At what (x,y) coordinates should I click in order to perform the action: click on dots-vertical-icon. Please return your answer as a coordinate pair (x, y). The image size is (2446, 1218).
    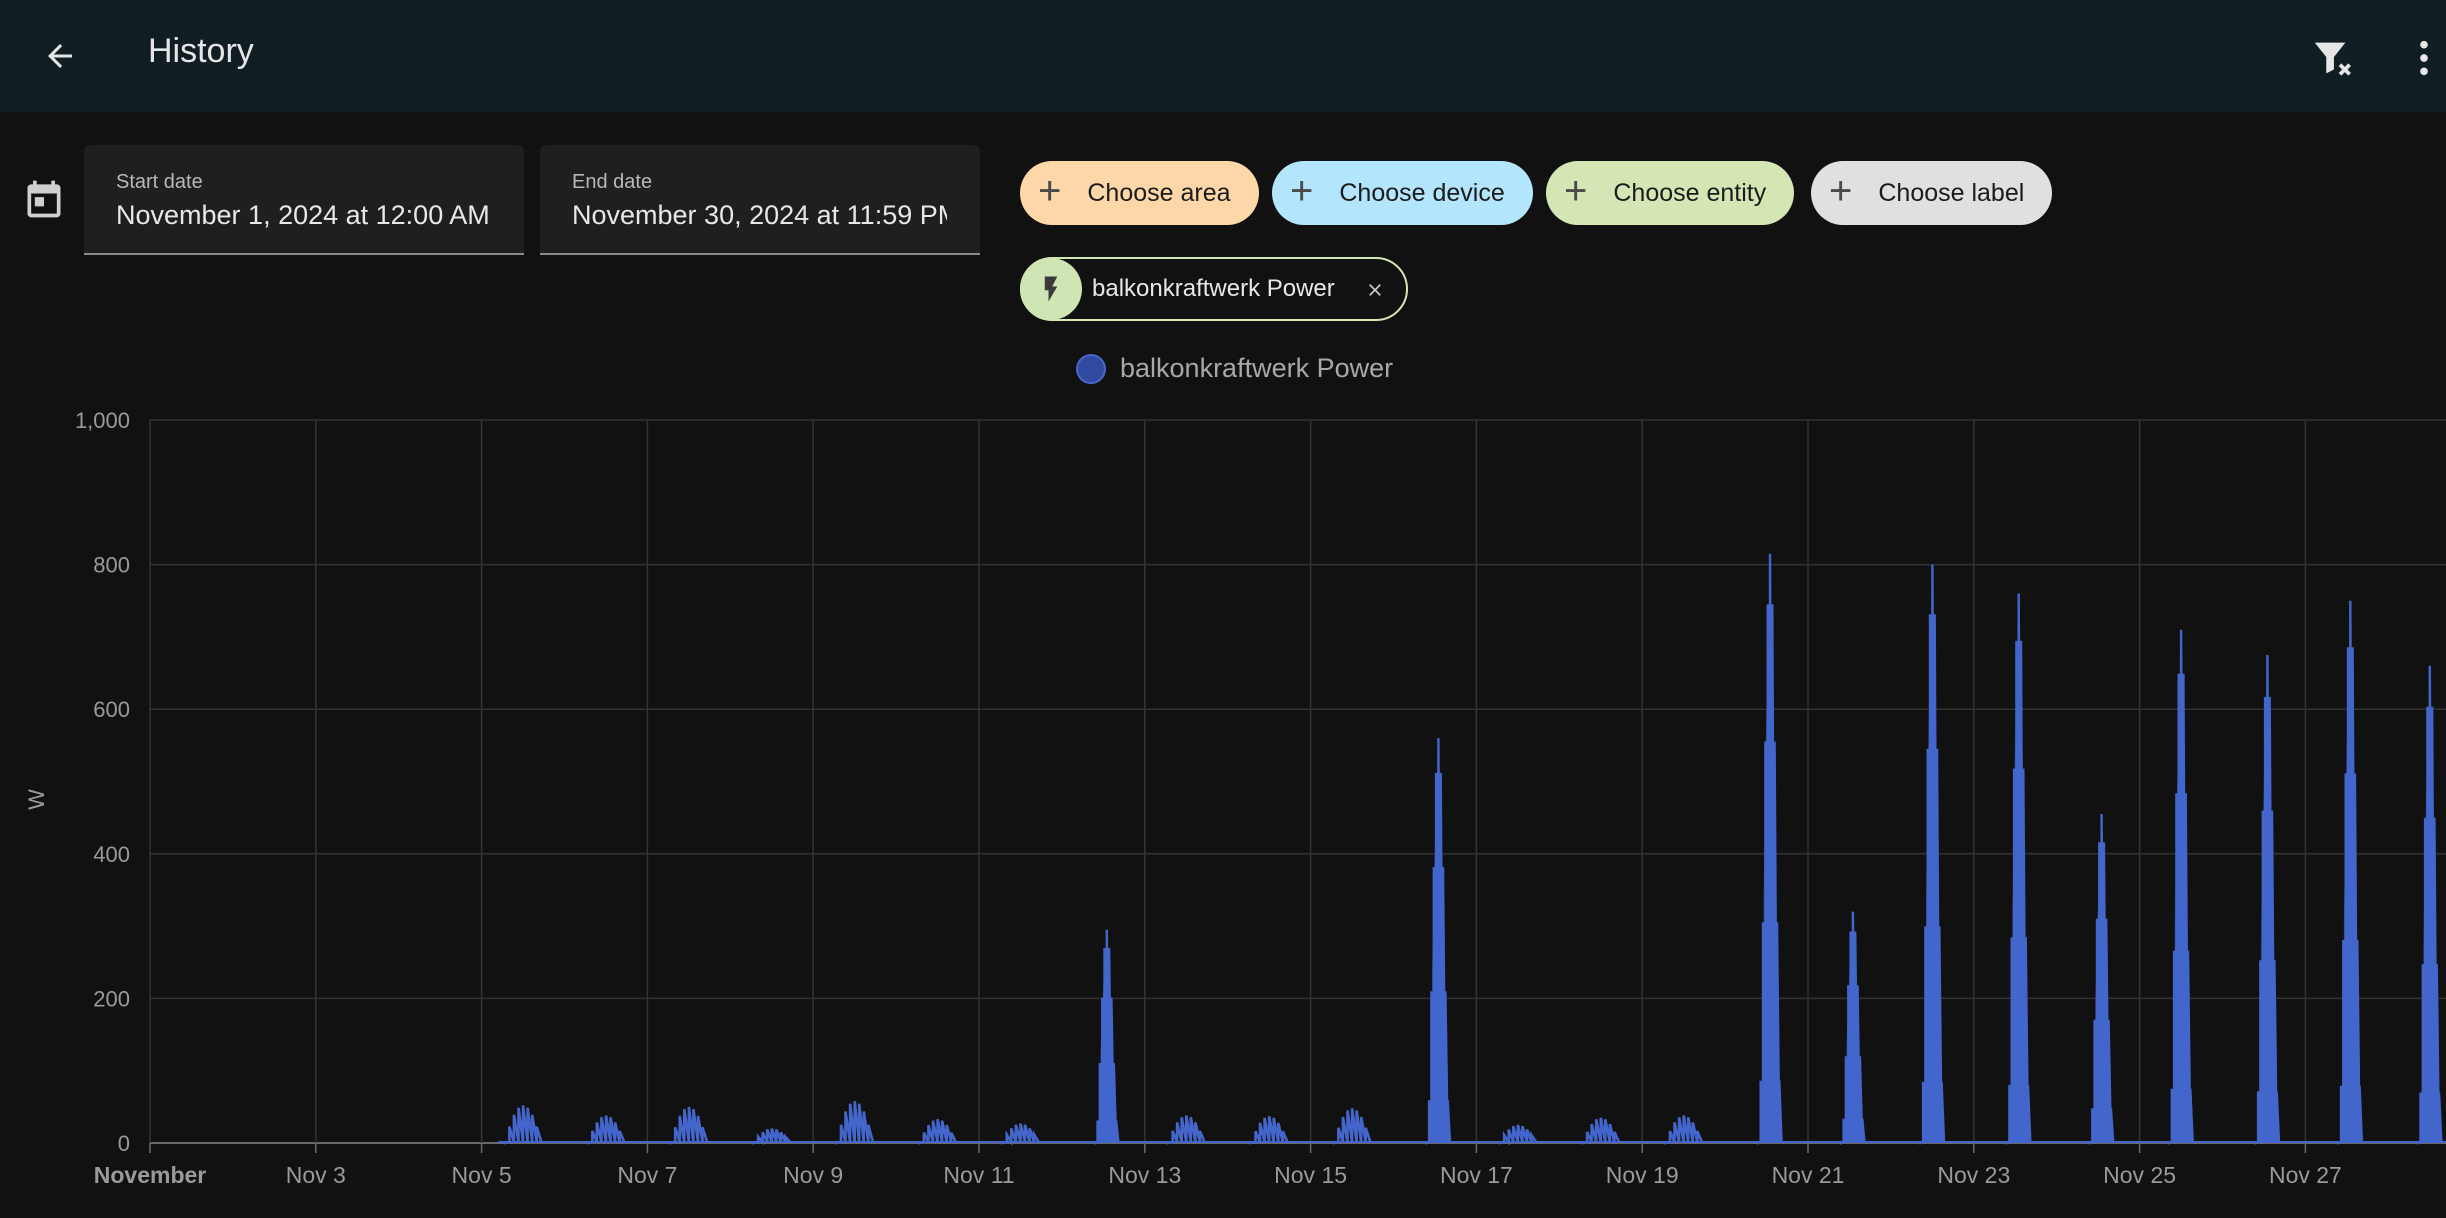
    Looking at the image, I should click on (2424, 58).